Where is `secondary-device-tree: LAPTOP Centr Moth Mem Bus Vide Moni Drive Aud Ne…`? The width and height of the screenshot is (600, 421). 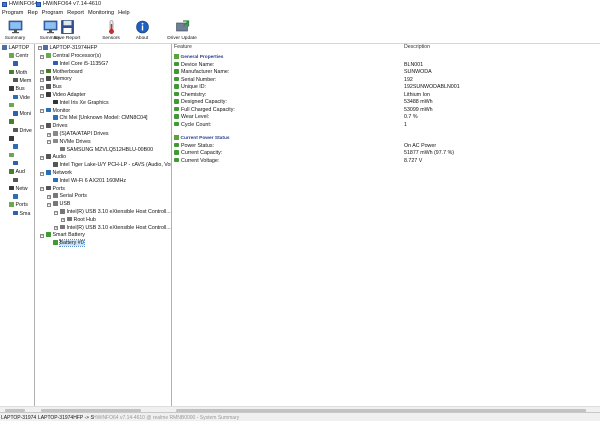
secondary-device-tree: LAPTOP Centr Moth Mem Bus Vide Moni Drive Aud Ne… is located at coordinates (17, 228).